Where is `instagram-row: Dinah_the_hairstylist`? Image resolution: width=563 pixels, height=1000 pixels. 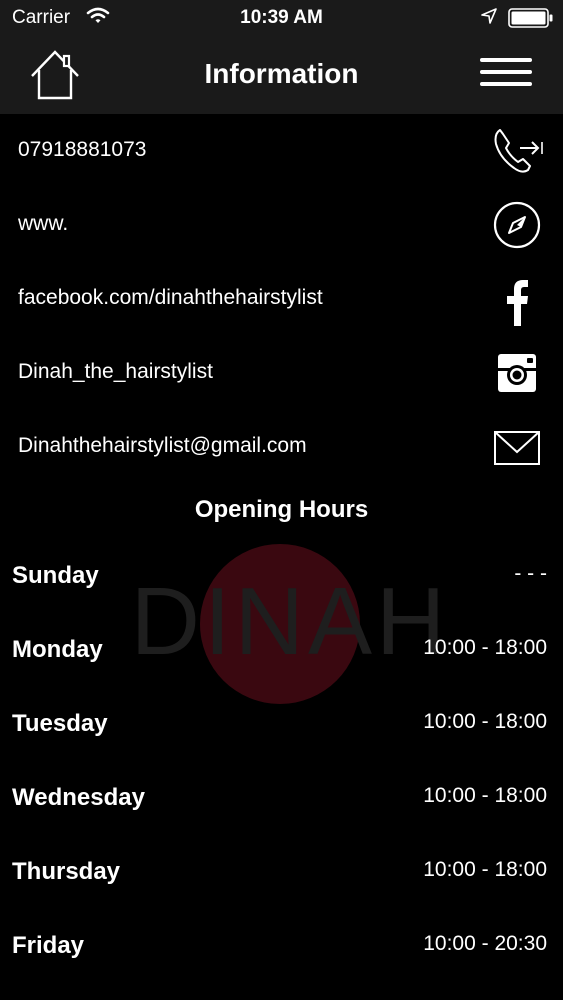
instagram-row: Dinah_the_hairstylist is located at coordinates (281, 373).